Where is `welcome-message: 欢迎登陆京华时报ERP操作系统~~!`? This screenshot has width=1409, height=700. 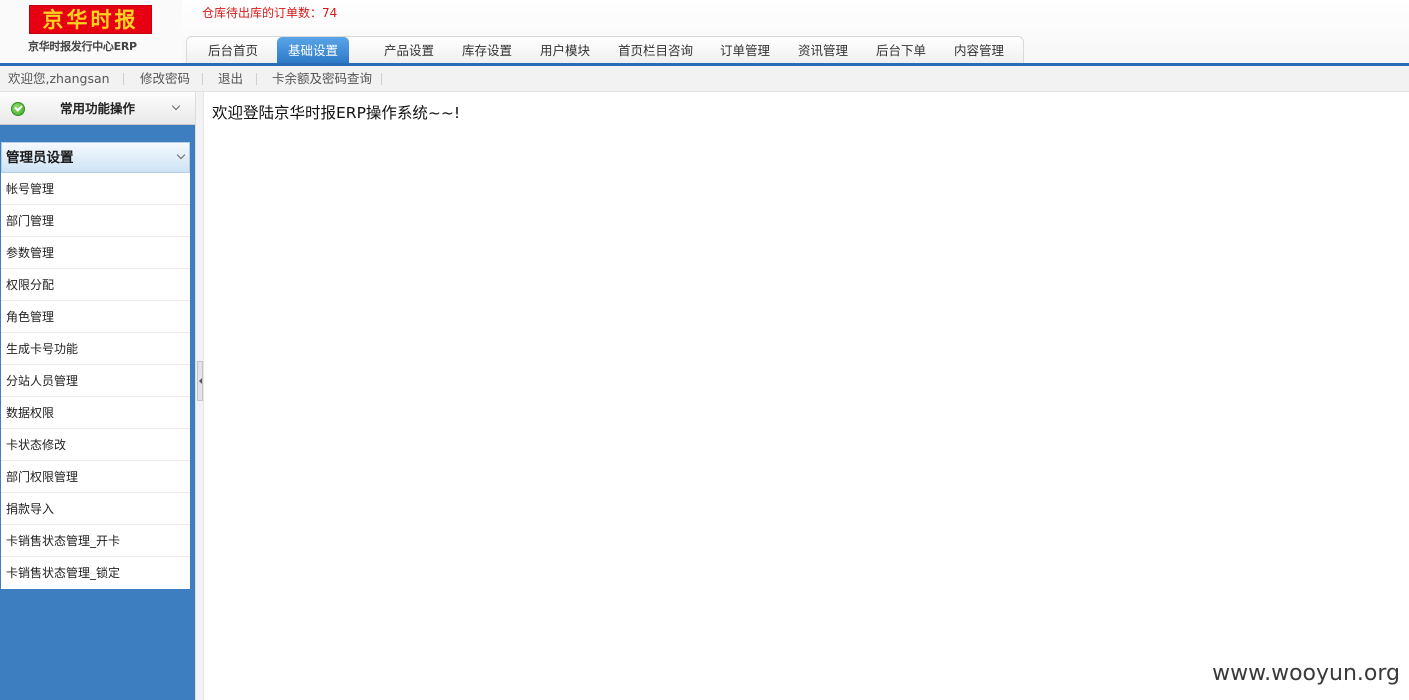 welcome-message: 欢迎登陆京华时报ERP操作系统~~! is located at coordinates (336, 113).